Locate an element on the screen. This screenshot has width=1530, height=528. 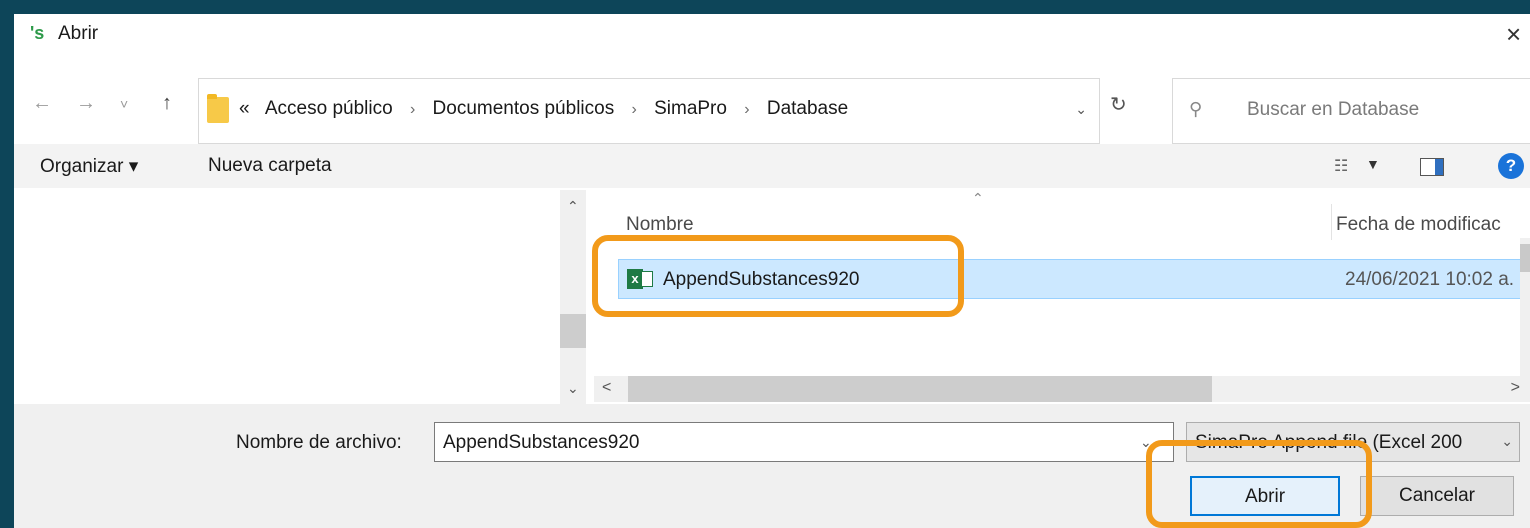
breadcrumb-overflow: « is located at coordinates (244, 108).